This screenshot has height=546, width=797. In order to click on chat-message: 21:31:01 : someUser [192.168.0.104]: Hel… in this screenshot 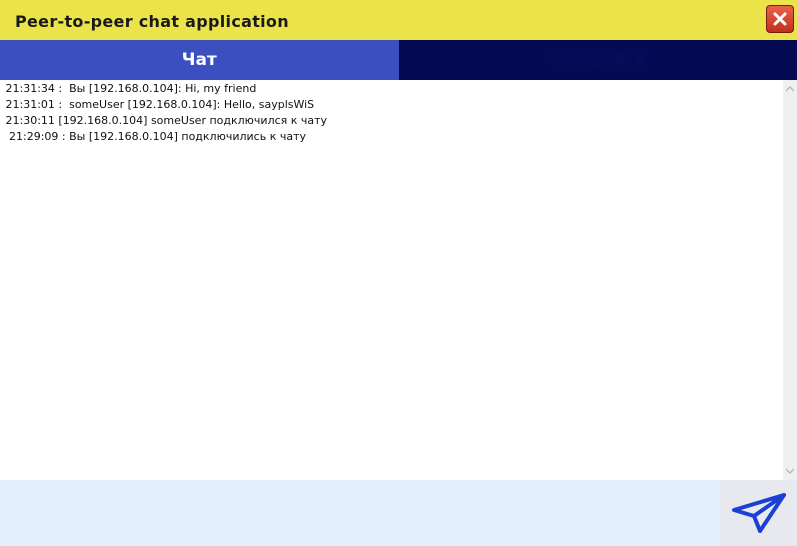, I will do `click(158, 104)`.